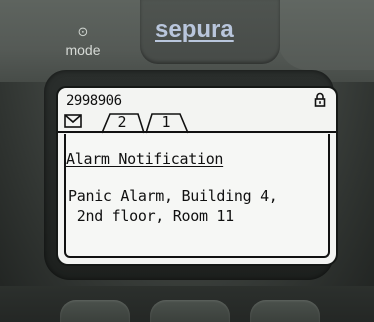 The height and width of the screenshot is (322, 374). I want to click on tab-label: 1, so click(166, 122).